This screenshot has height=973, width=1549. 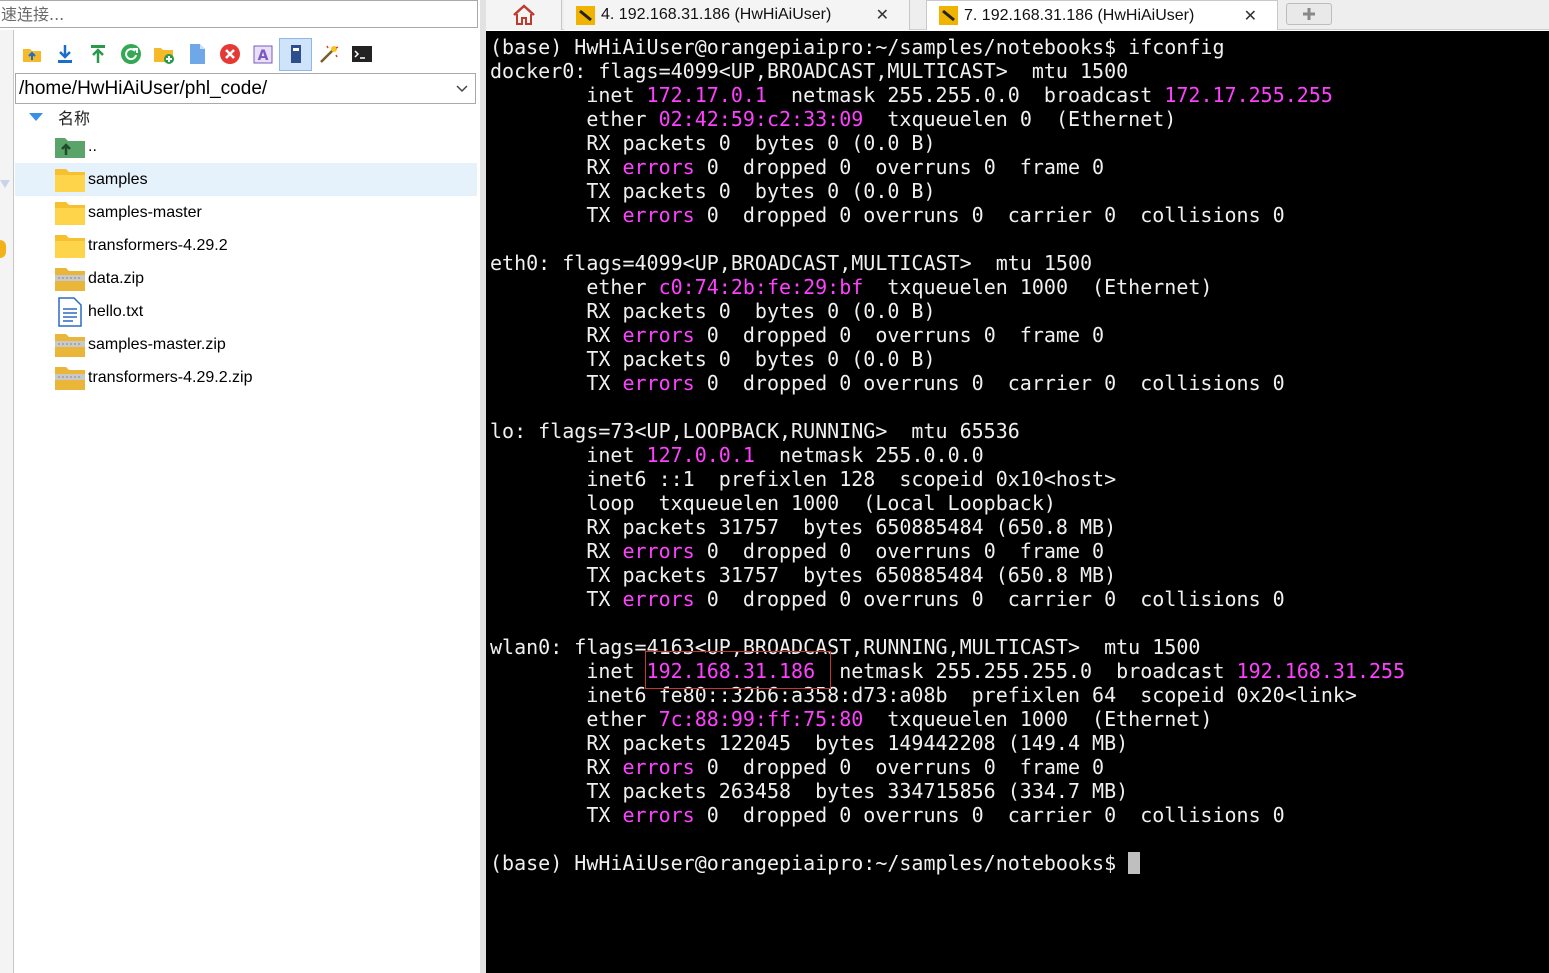 I want to click on magic-wand-icon, so click(x=328, y=54).